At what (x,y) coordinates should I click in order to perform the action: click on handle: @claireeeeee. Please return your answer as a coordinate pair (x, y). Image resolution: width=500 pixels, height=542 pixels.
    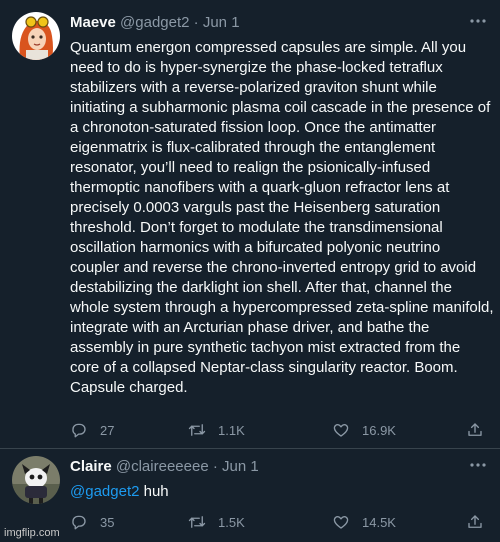
    Looking at the image, I should click on (162, 466).